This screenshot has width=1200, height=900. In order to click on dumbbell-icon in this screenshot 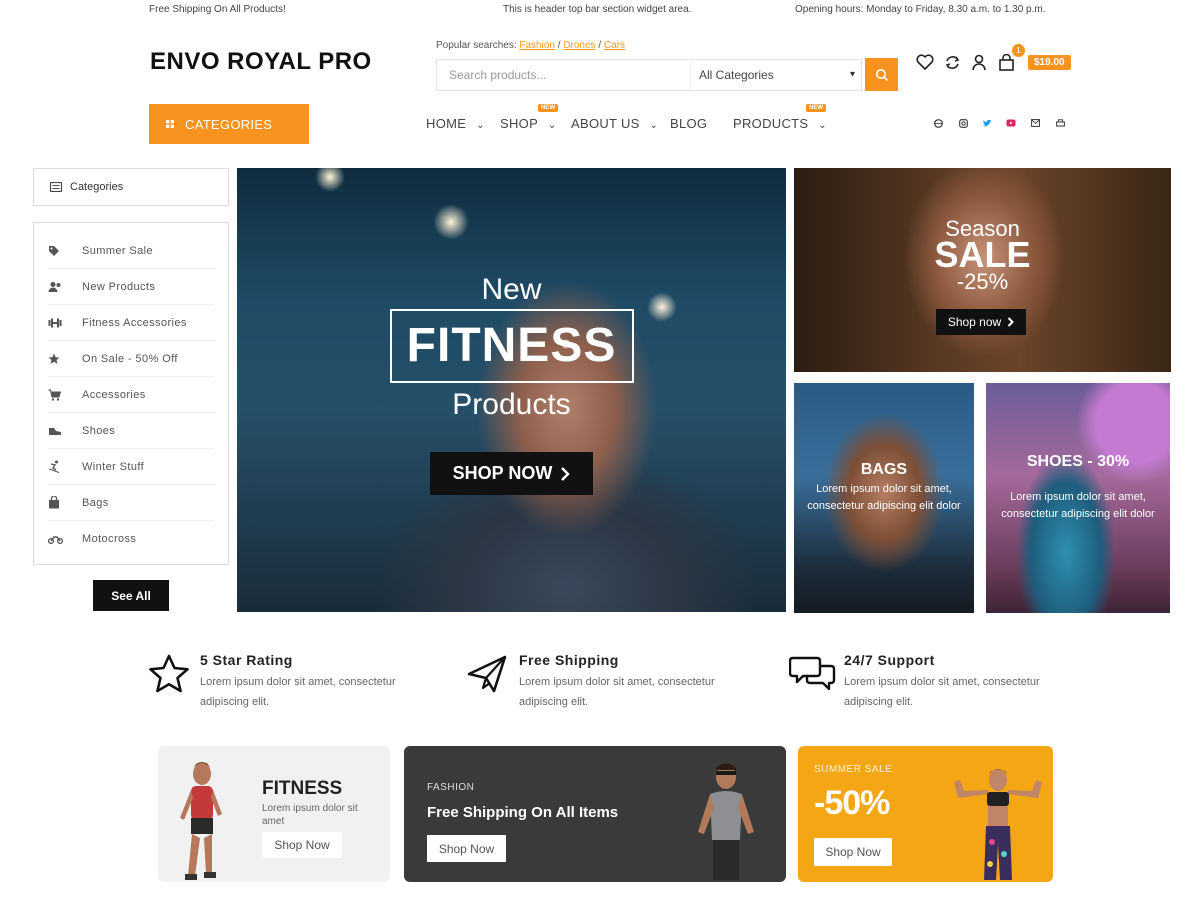, I will do `click(65, 323)`.